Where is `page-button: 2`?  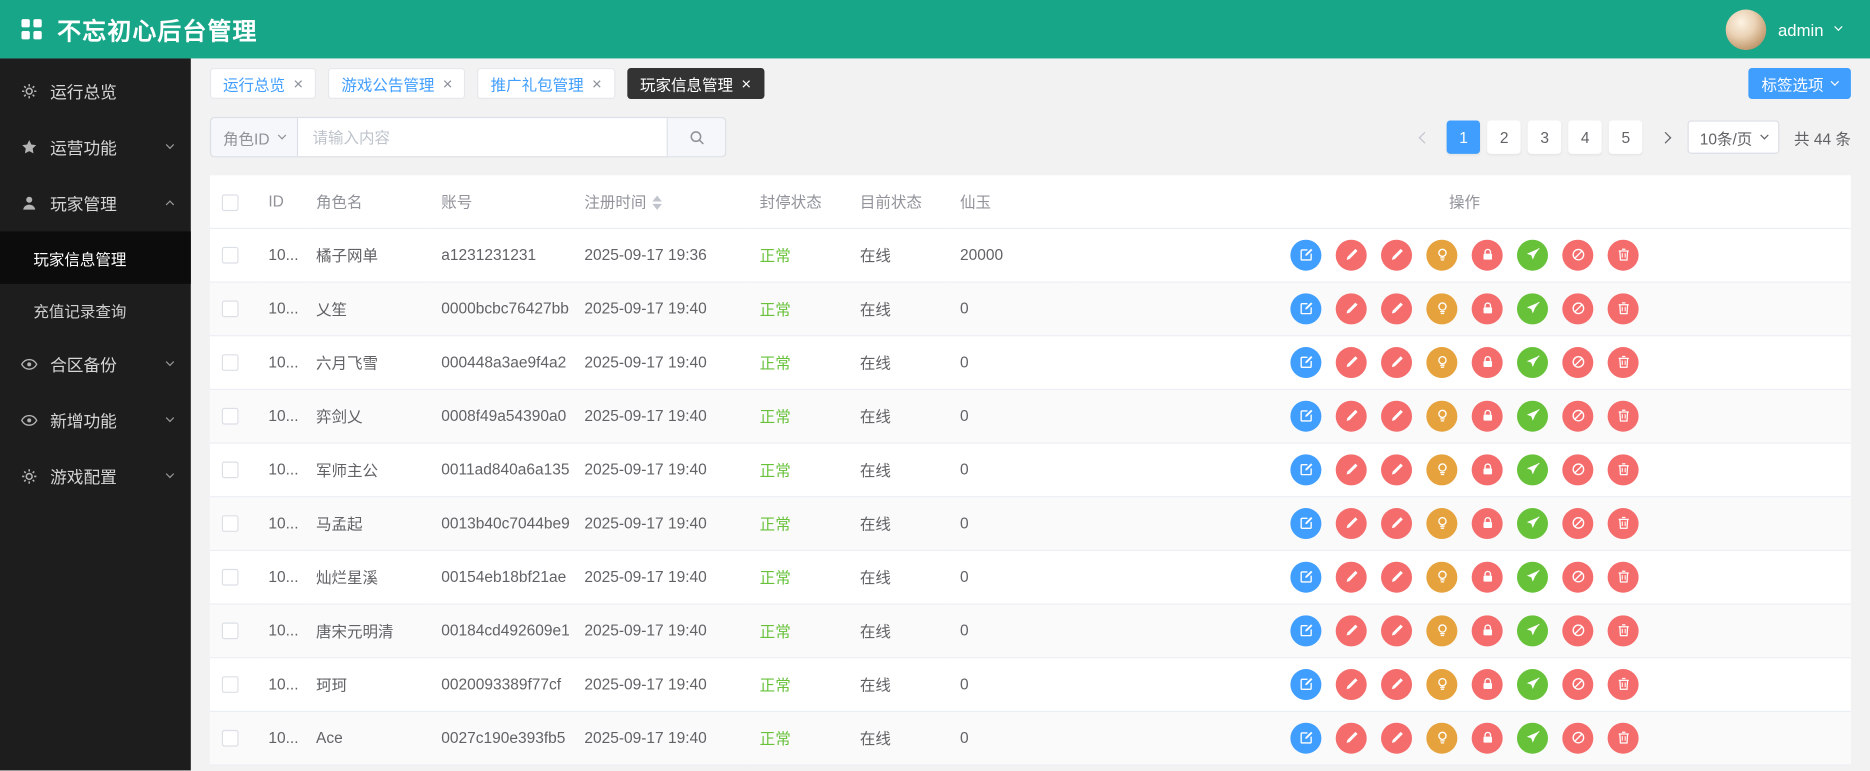 page-button: 2 is located at coordinates (1504, 137).